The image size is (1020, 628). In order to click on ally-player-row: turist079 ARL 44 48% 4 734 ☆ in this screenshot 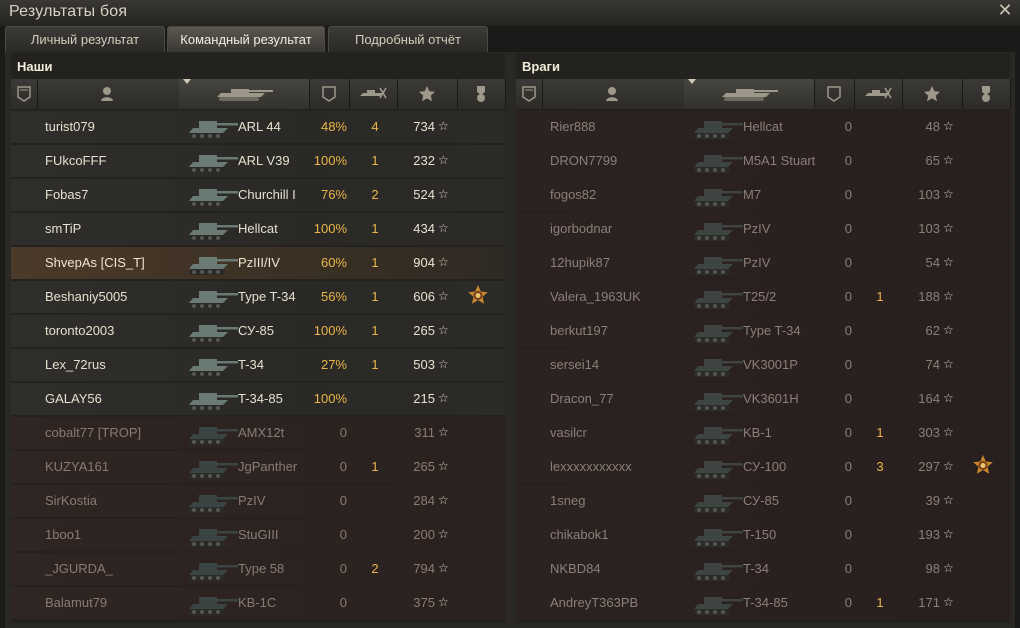, I will do `click(258, 127)`.